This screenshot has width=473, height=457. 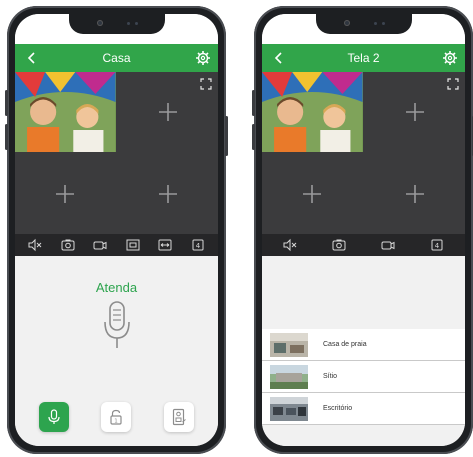 I want to click on intercom-device-button, so click(x=178, y=417).